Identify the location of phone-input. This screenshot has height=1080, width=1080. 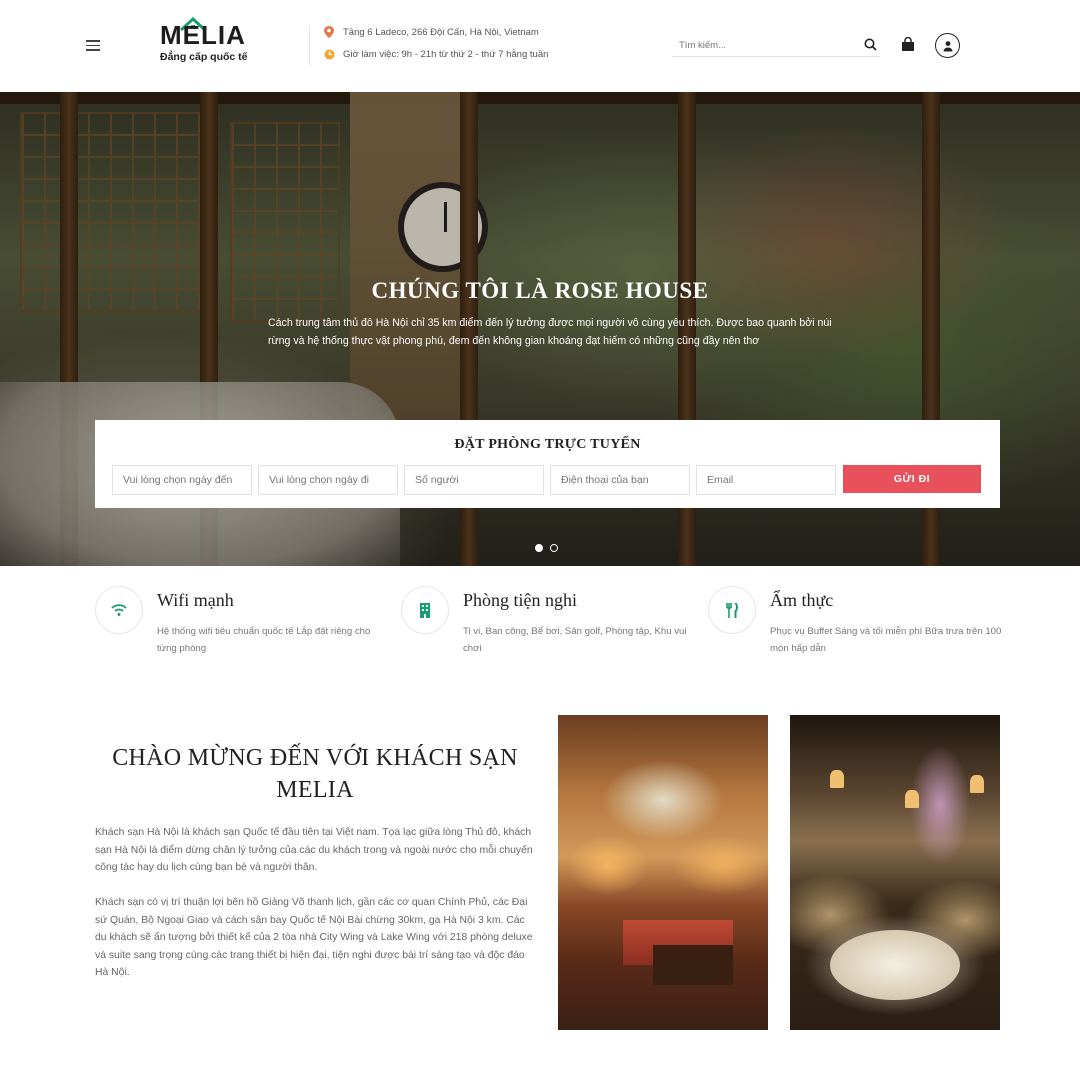
(620, 480).